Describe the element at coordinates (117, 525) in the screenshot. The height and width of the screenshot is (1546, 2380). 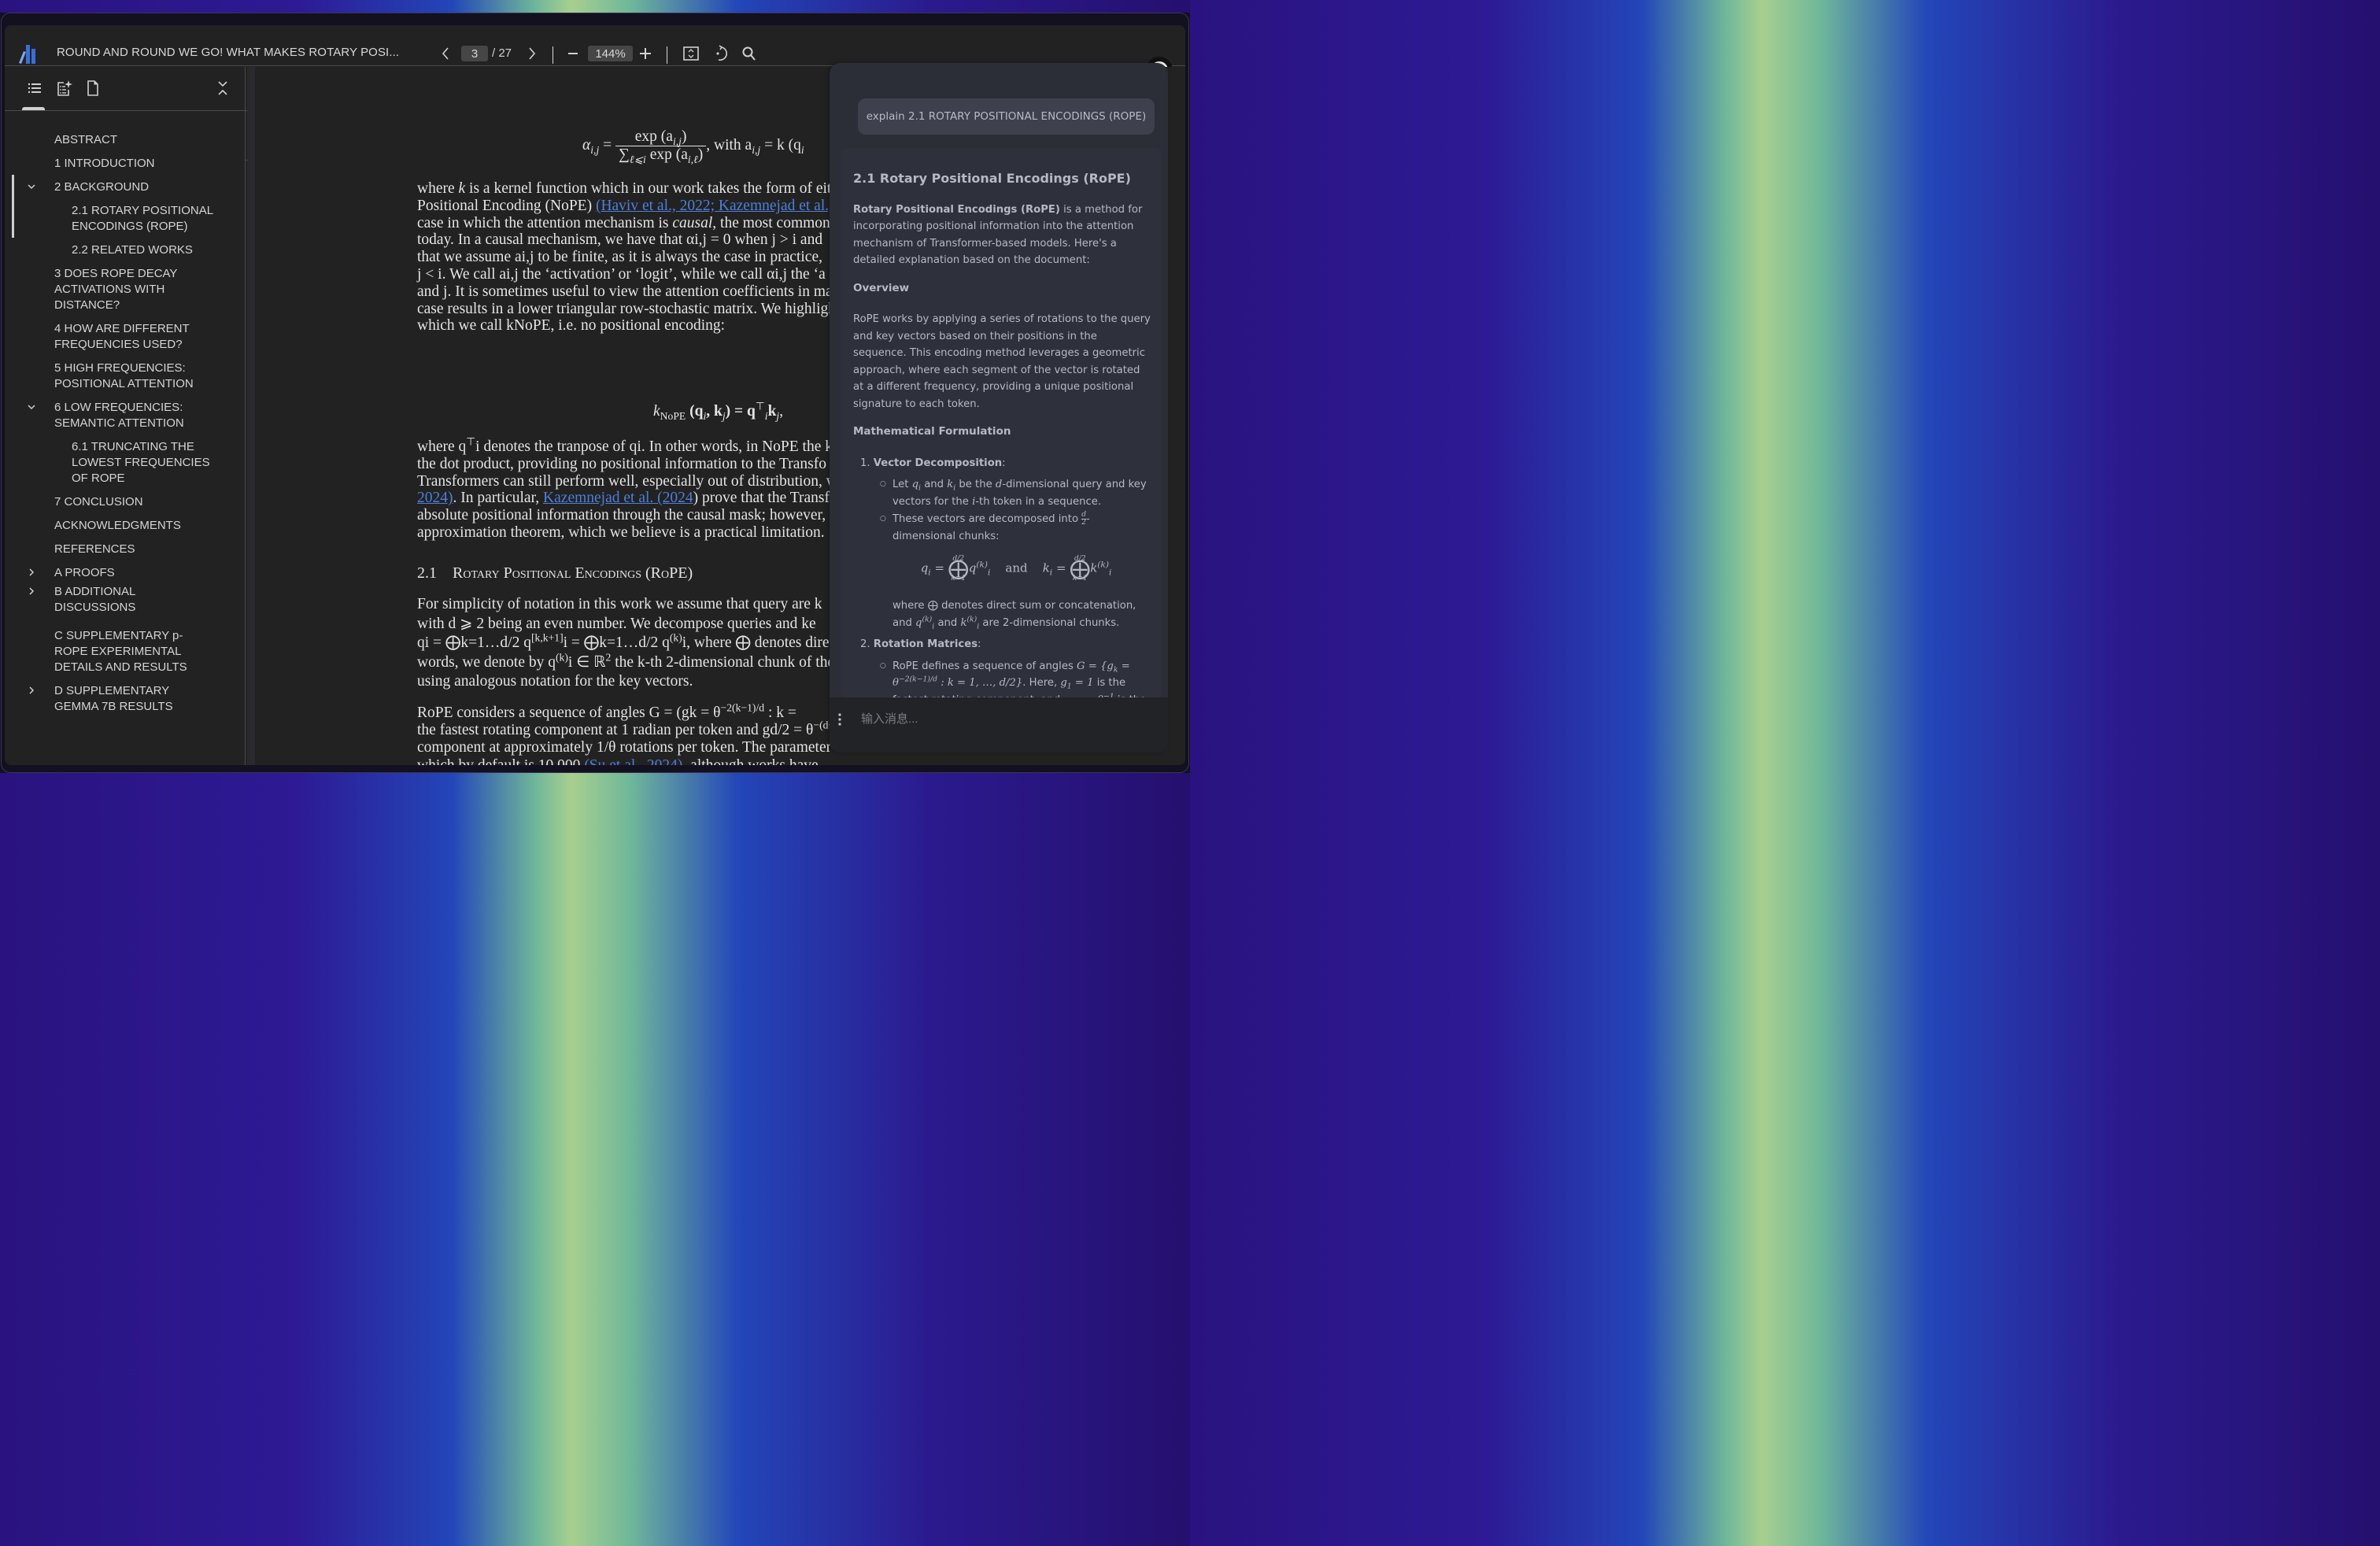
I see `toc-item-label: ACKNOWLEDGMENTS` at that location.